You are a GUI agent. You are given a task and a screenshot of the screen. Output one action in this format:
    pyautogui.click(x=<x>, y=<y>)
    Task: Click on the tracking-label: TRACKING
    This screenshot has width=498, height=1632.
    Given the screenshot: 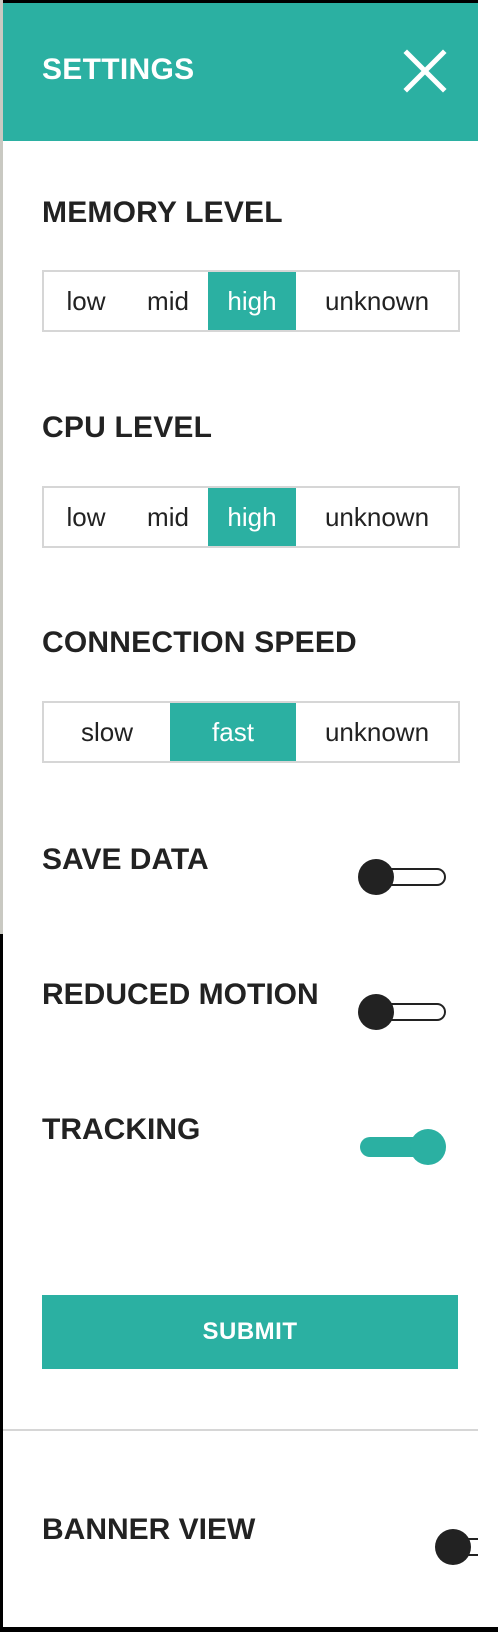 What is the action you would take?
    pyautogui.click(x=121, y=1129)
    